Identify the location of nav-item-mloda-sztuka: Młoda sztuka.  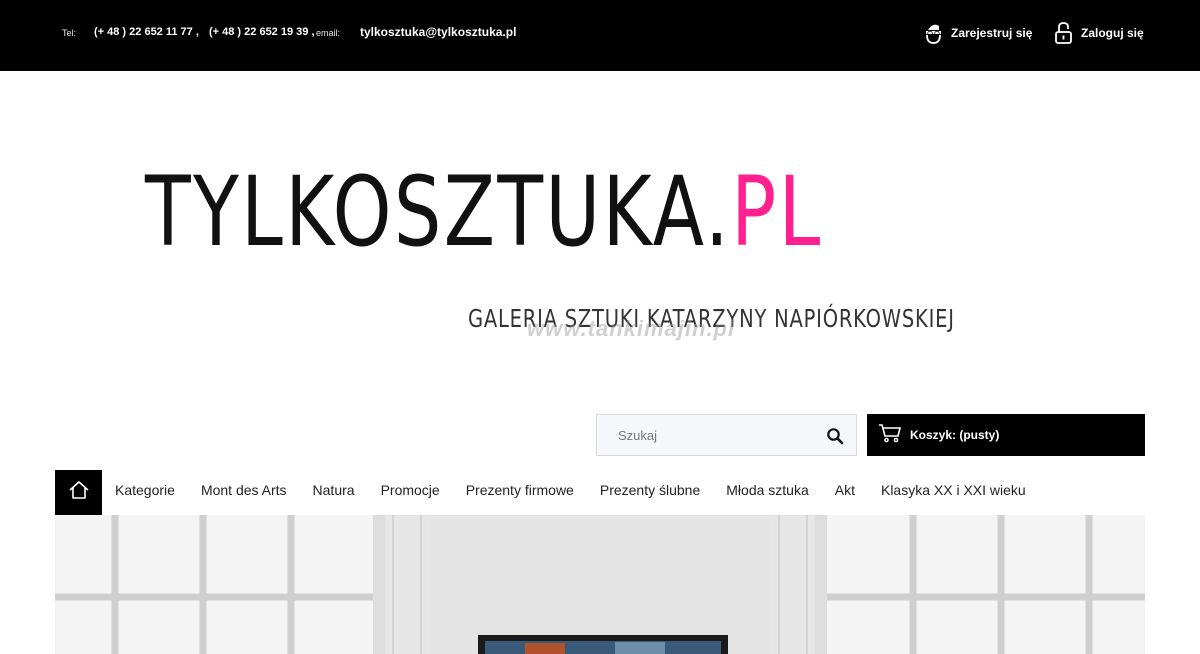
(767, 490).